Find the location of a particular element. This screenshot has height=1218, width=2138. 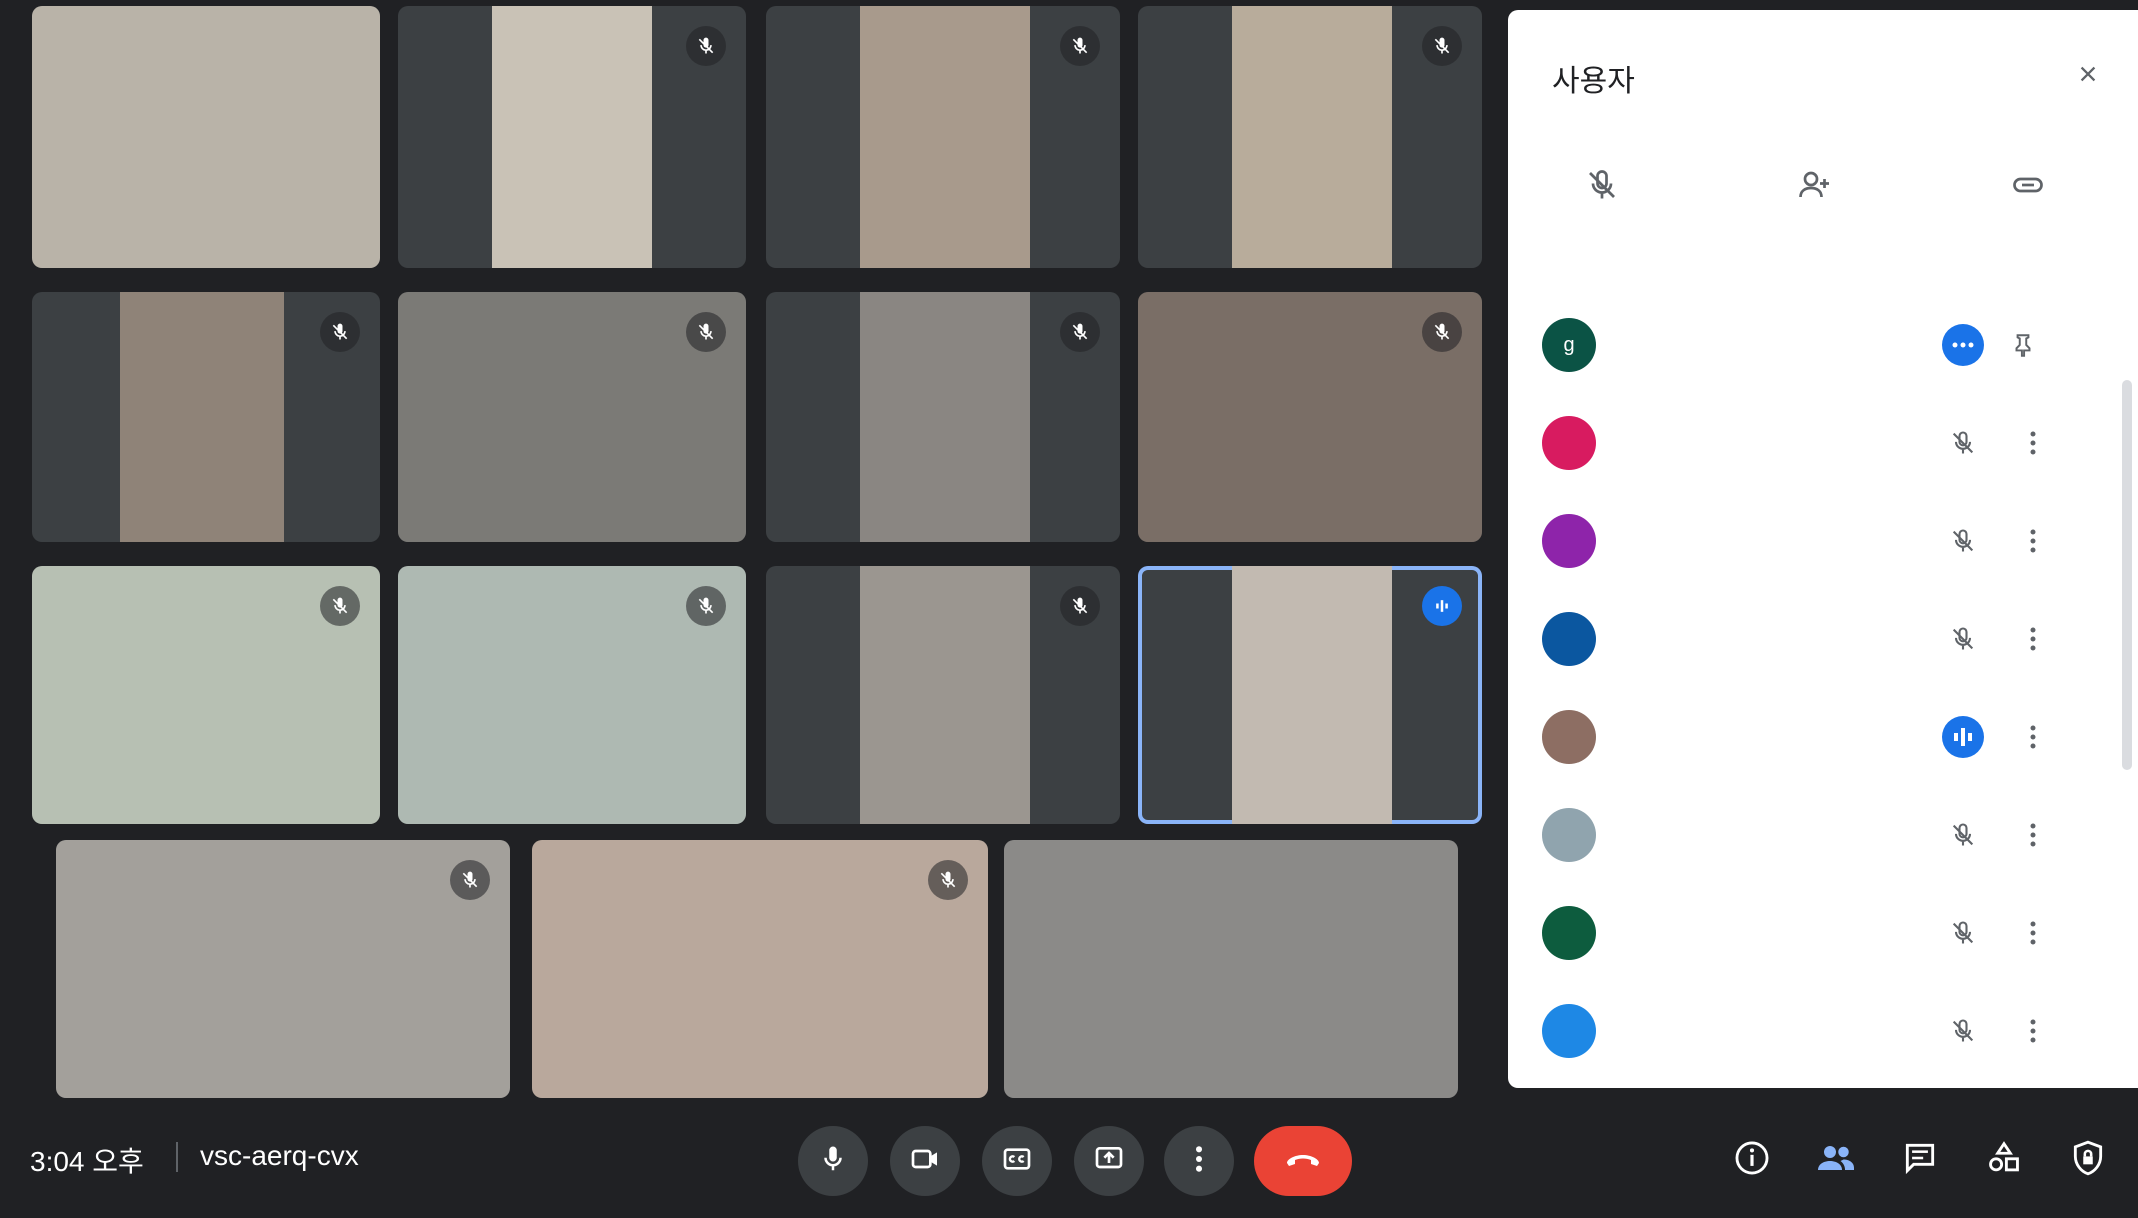

speaking-indicator-icon is located at coordinates (1442, 606).